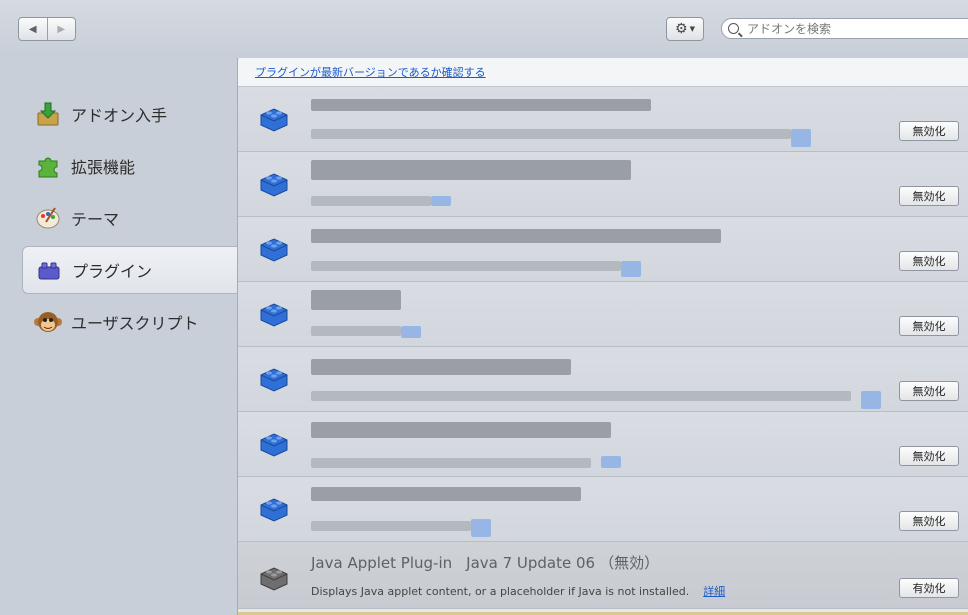 The width and height of the screenshot is (968, 615). What do you see at coordinates (714, 591) in the screenshot?
I see `details-link: 詳細` at bounding box center [714, 591].